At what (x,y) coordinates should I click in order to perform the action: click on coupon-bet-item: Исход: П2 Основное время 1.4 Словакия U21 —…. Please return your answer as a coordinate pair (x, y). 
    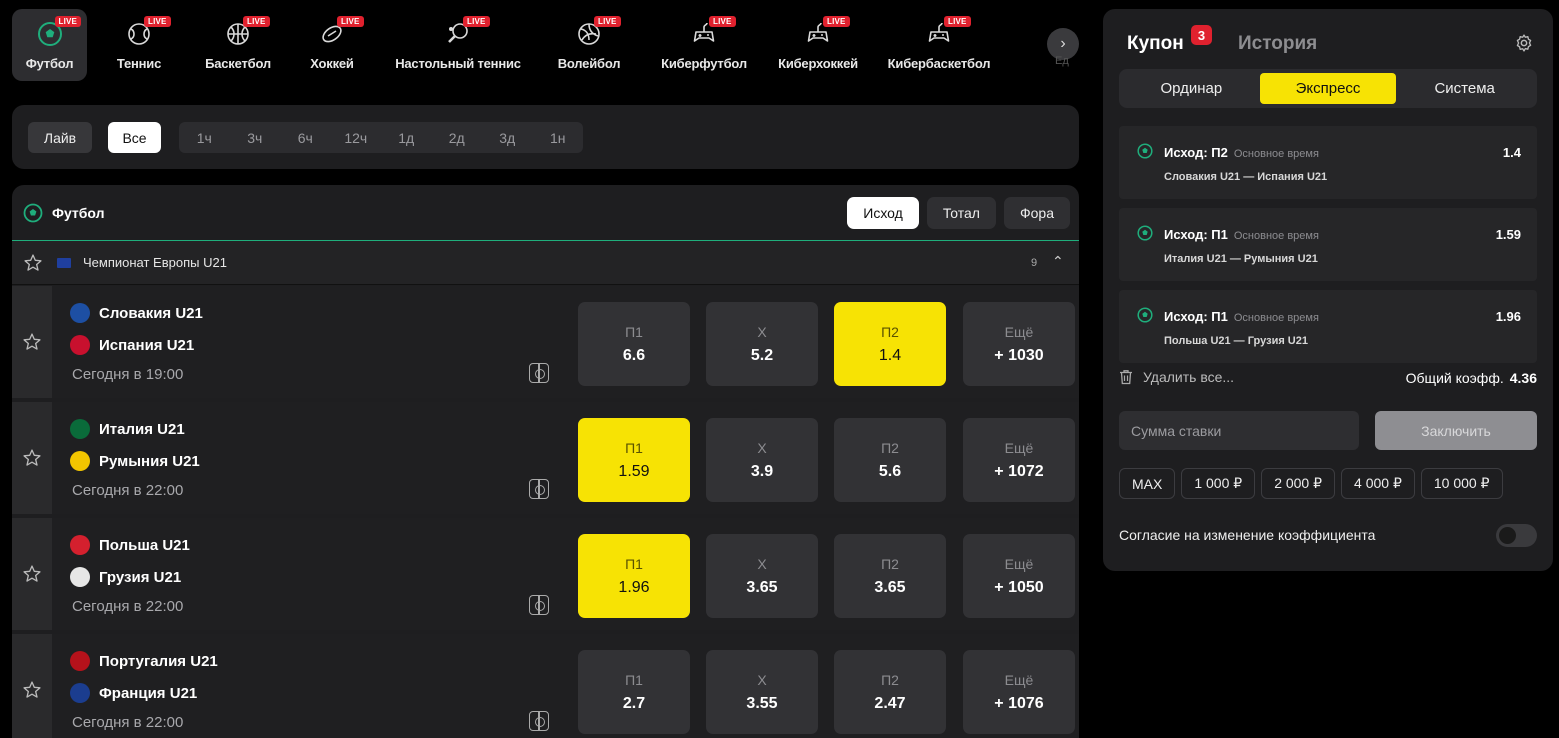
    Looking at the image, I should click on (1328, 162).